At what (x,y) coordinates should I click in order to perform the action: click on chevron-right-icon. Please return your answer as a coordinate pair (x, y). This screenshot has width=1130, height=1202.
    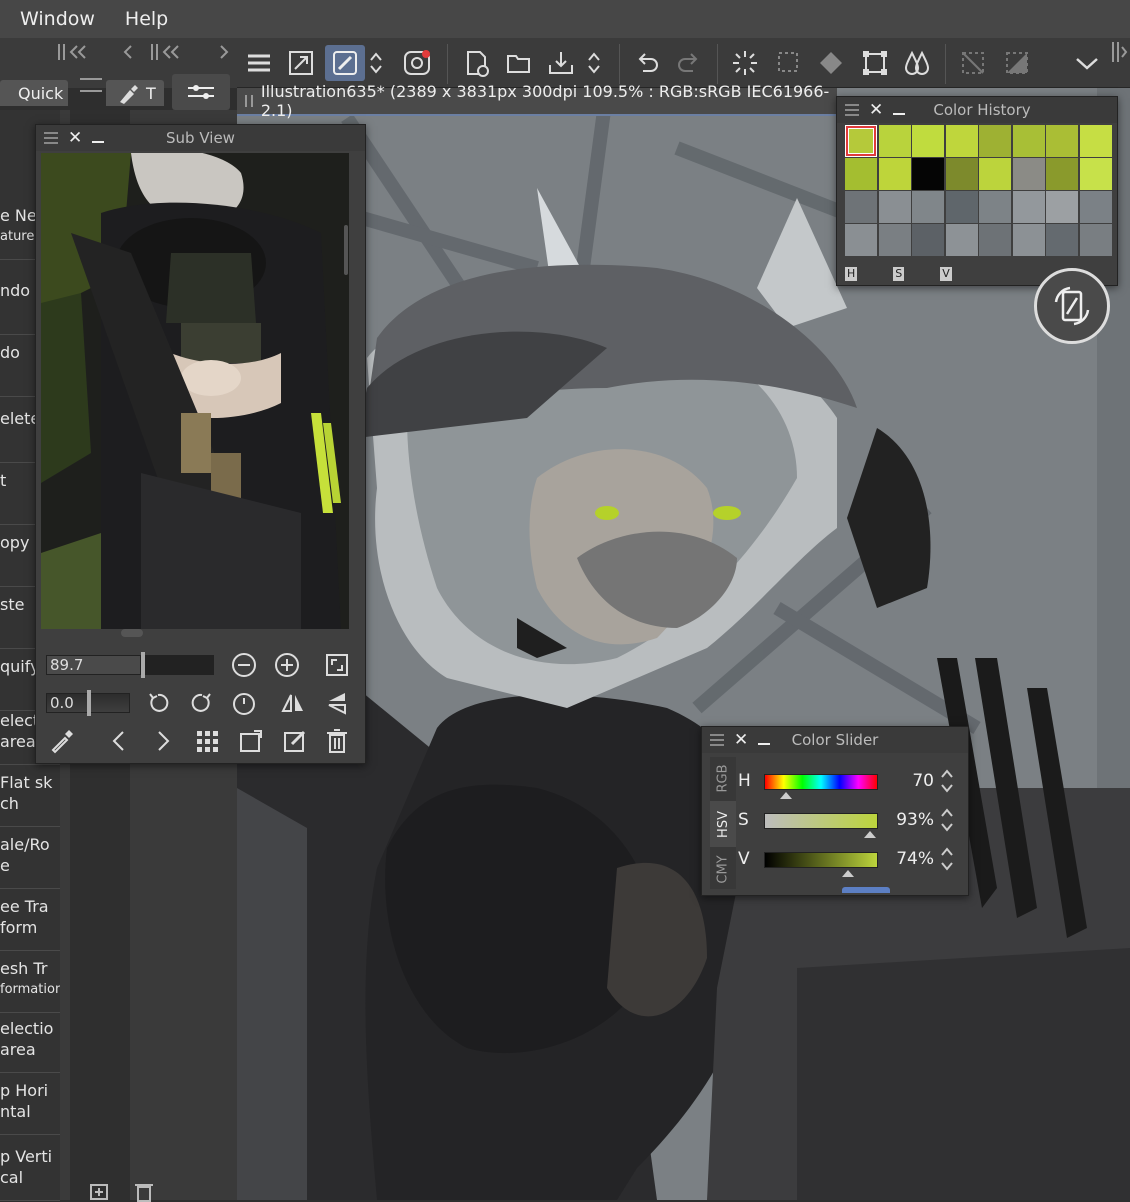
    Looking at the image, I should click on (224, 52).